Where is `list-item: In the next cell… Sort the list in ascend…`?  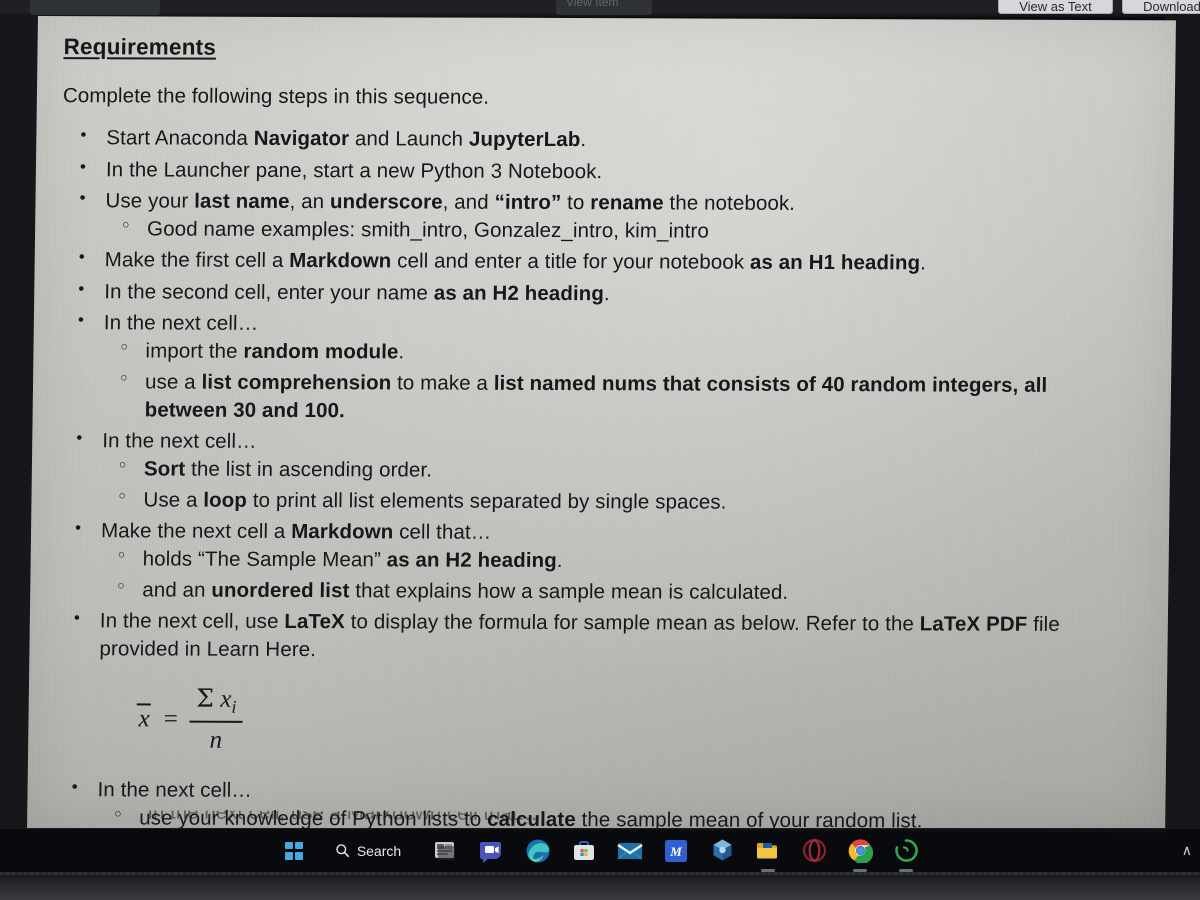
list-item: In the next cell… Sort the list in ascend… is located at coordinates (593, 472).